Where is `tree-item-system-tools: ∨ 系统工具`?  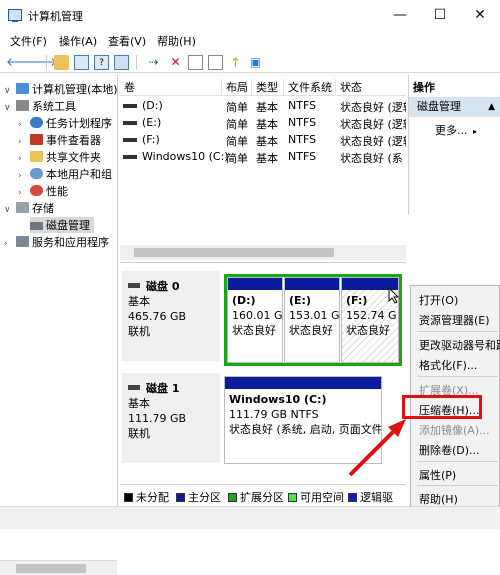 tree-item-system-tools: ∨ 系统工具 is located at coordinates (40, 106).